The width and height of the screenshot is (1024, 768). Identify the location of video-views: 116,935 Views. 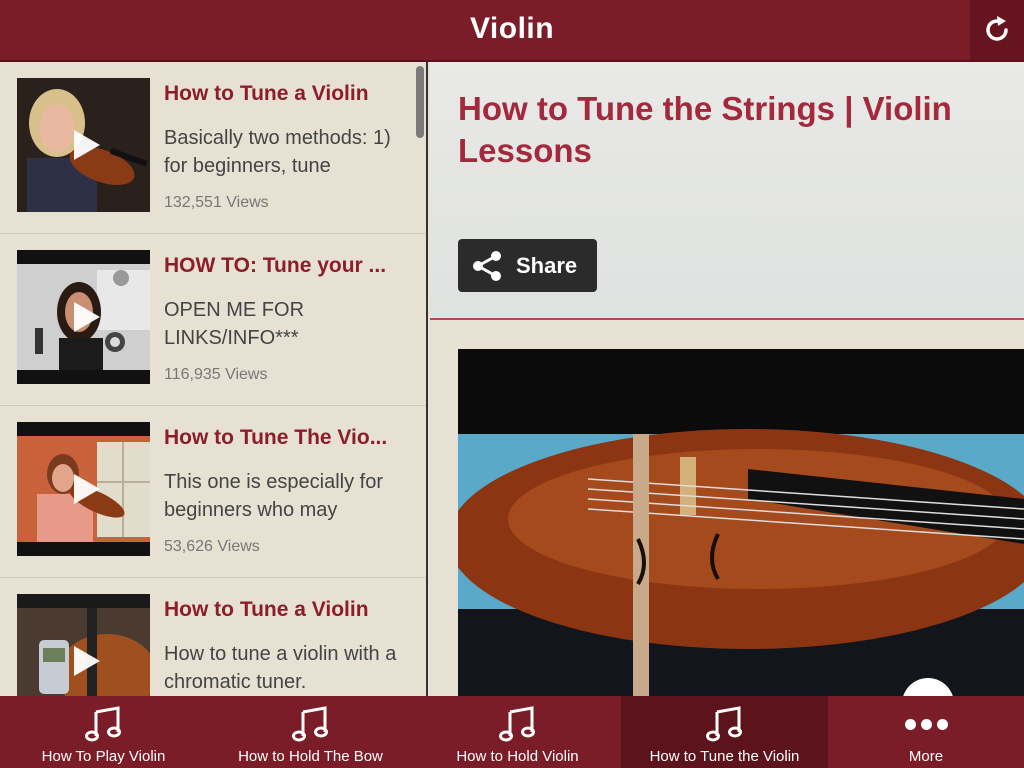
(216, 374).